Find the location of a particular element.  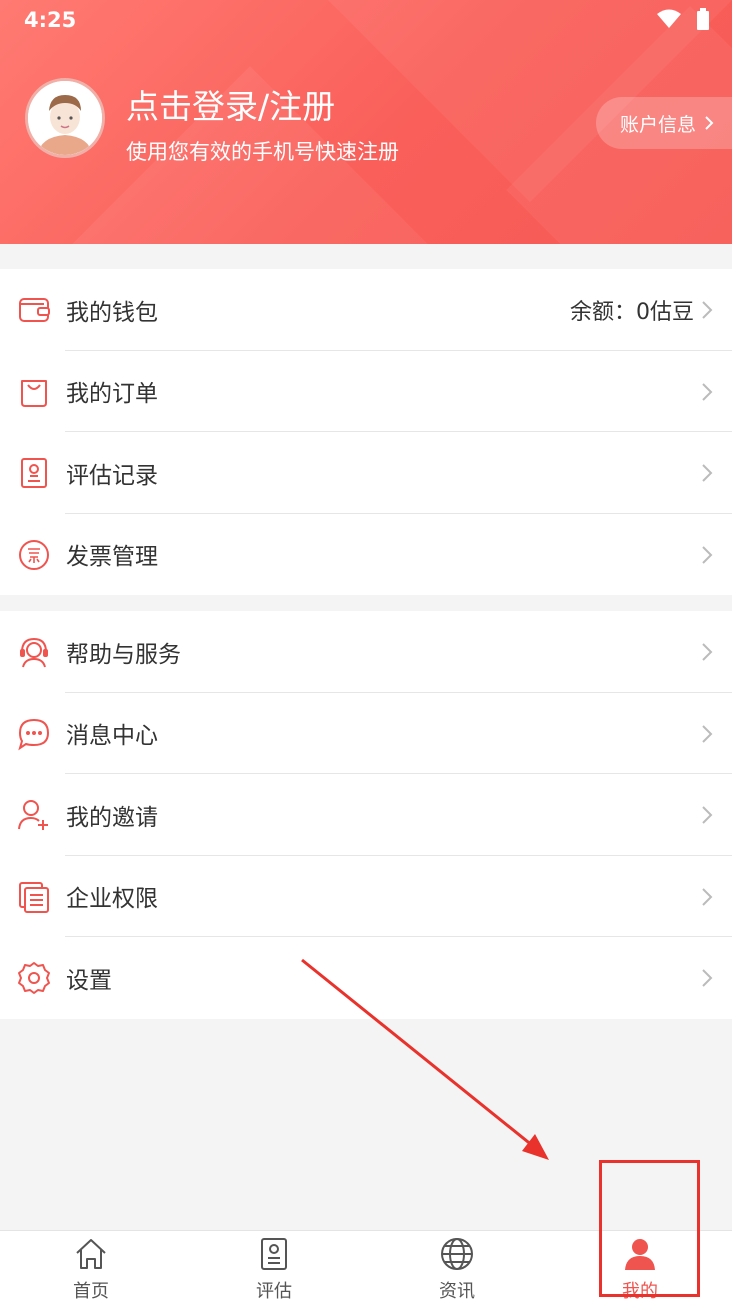

avatar-illustration is located at coordinates (65, 118).